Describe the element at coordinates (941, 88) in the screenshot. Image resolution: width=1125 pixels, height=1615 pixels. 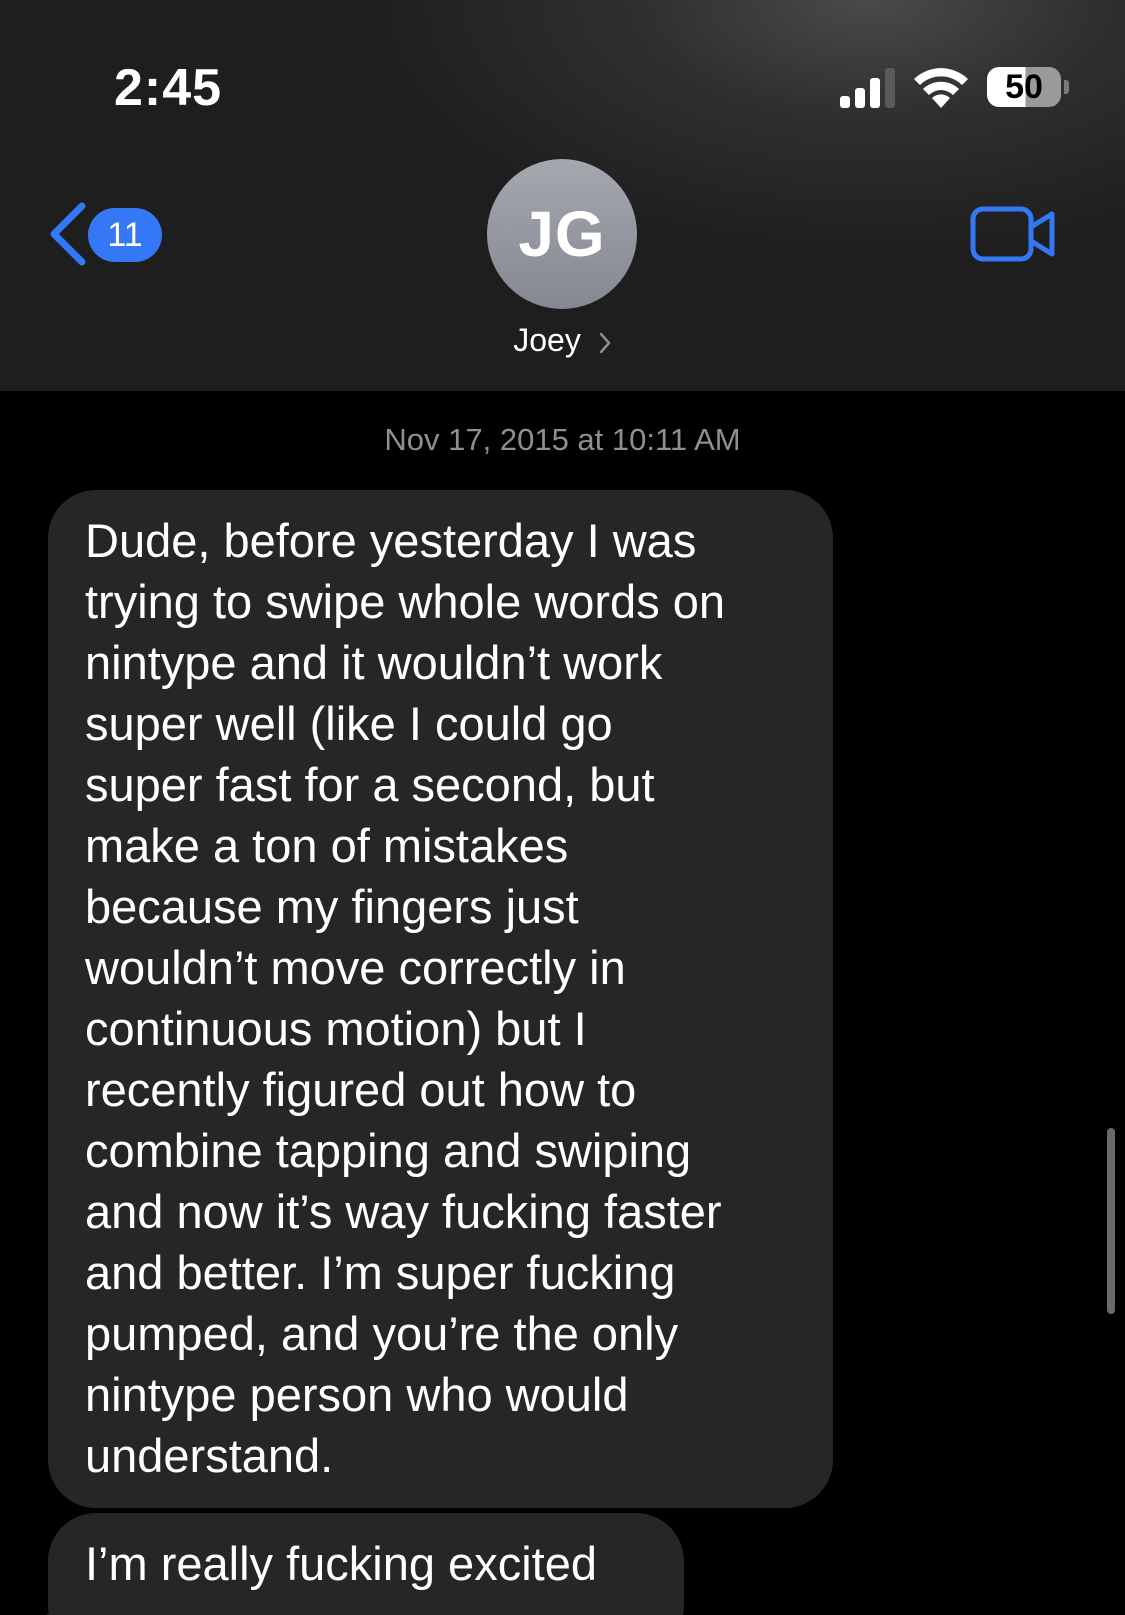
I see `wifi-icon` at that location.